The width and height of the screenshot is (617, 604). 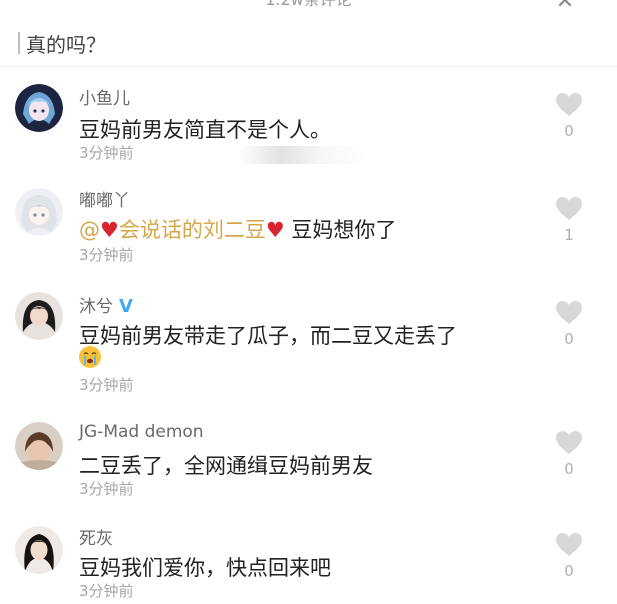 I want to click on girl-dark-hair-avatar-icon, so click(x=39, y=316).